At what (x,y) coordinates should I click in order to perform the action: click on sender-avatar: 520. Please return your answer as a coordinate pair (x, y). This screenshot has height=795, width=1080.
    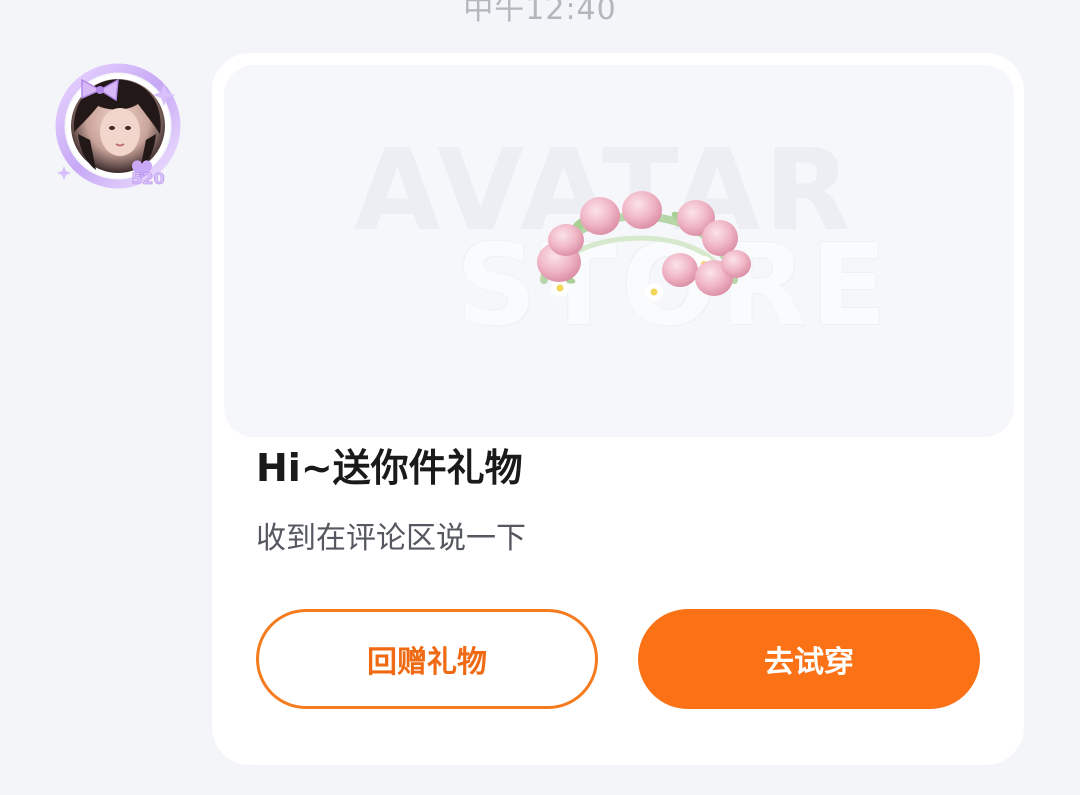
    Looking at the image, I should click on (119, 126).